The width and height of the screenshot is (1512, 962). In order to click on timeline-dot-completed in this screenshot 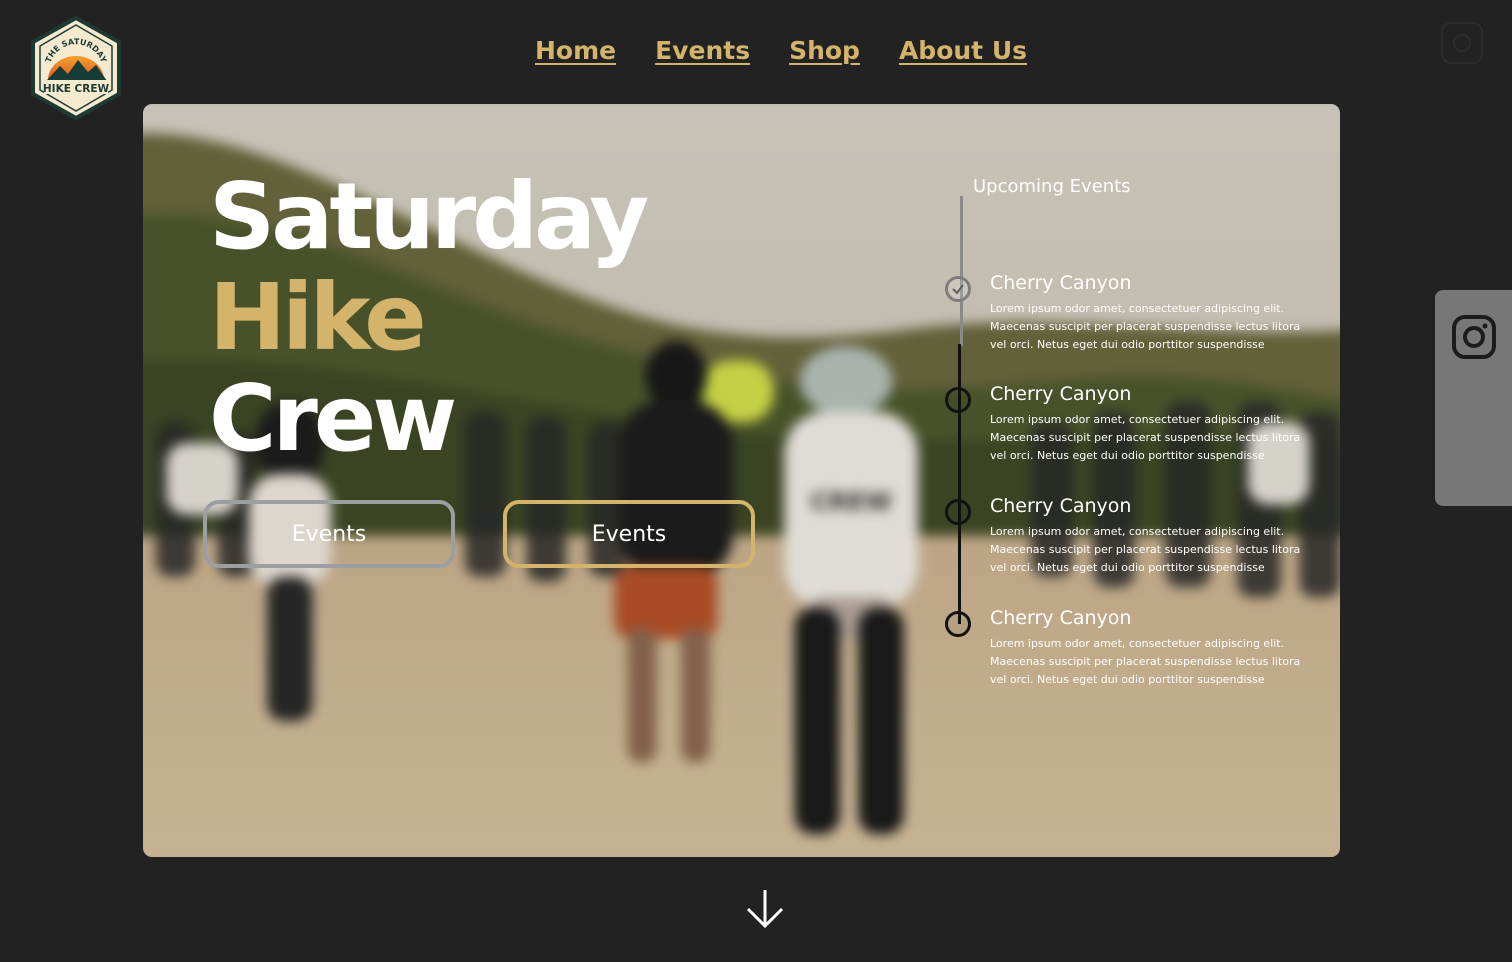, I will do `click(958, 289)`.